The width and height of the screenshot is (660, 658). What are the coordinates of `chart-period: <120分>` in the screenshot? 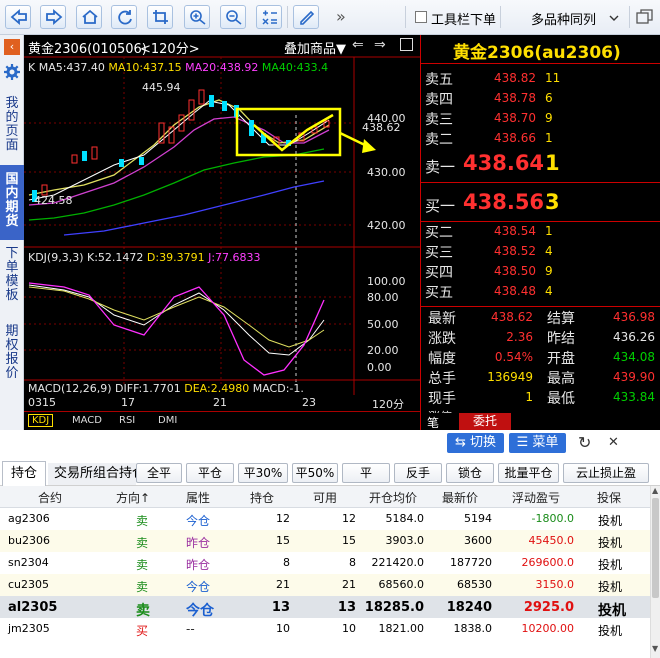 It's located at (170, 47).